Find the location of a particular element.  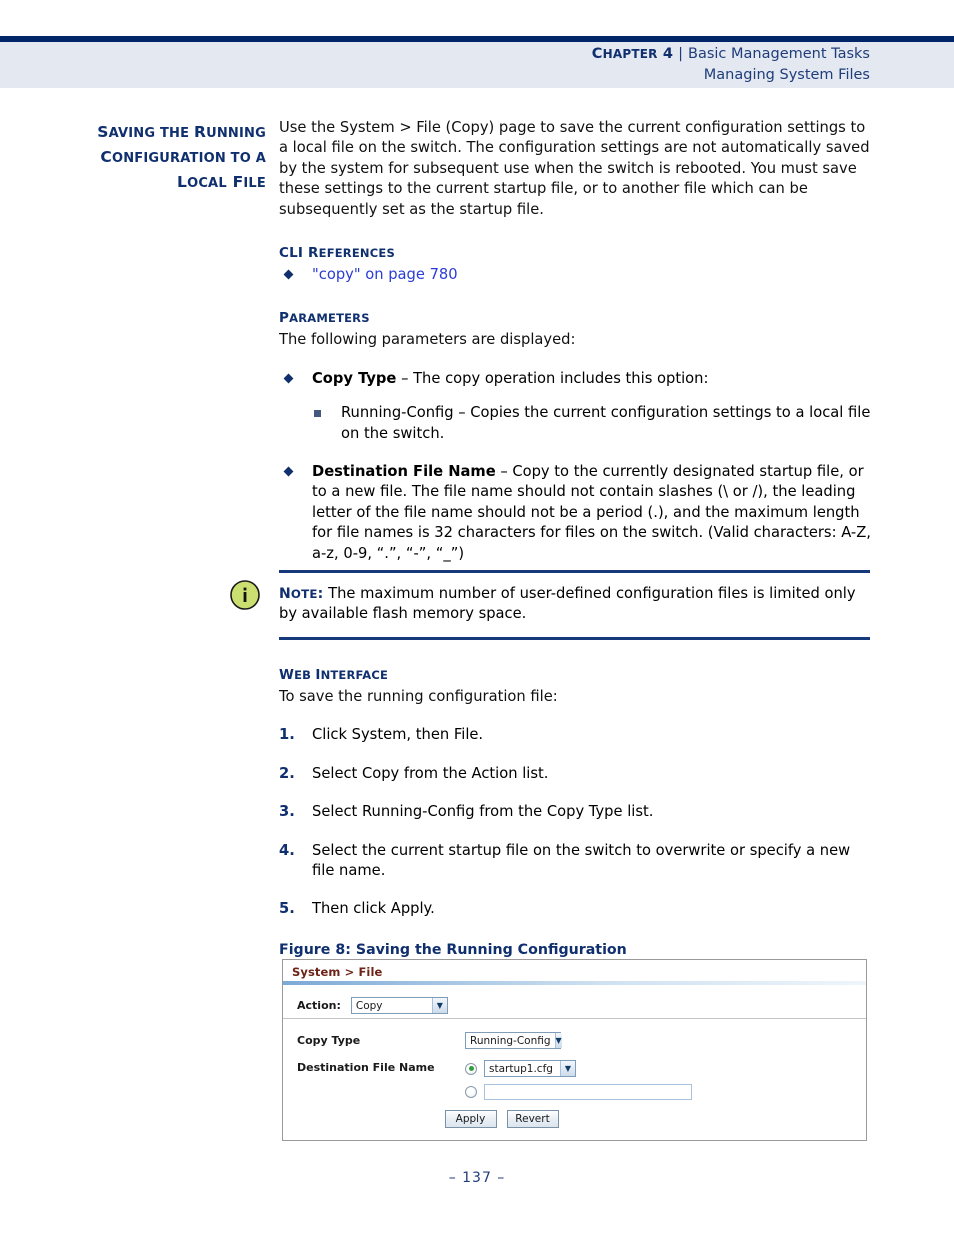

chapter-label-cap: C is located at coordinates (597, 54).